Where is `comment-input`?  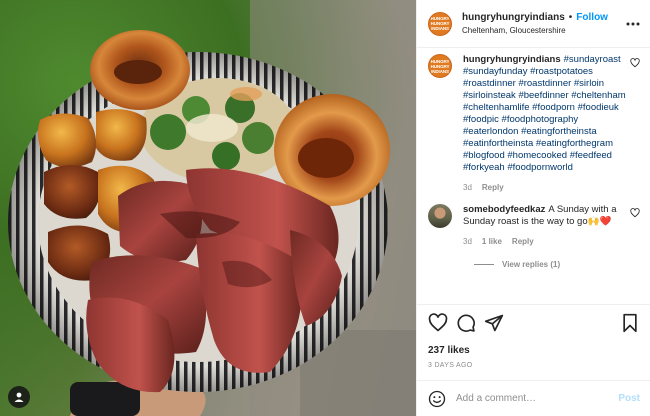 comment-input is located at coordinates (537, 398).